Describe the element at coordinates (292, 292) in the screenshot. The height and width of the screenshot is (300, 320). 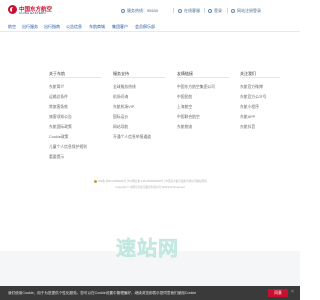
I see `close-icon: ×` at that location.